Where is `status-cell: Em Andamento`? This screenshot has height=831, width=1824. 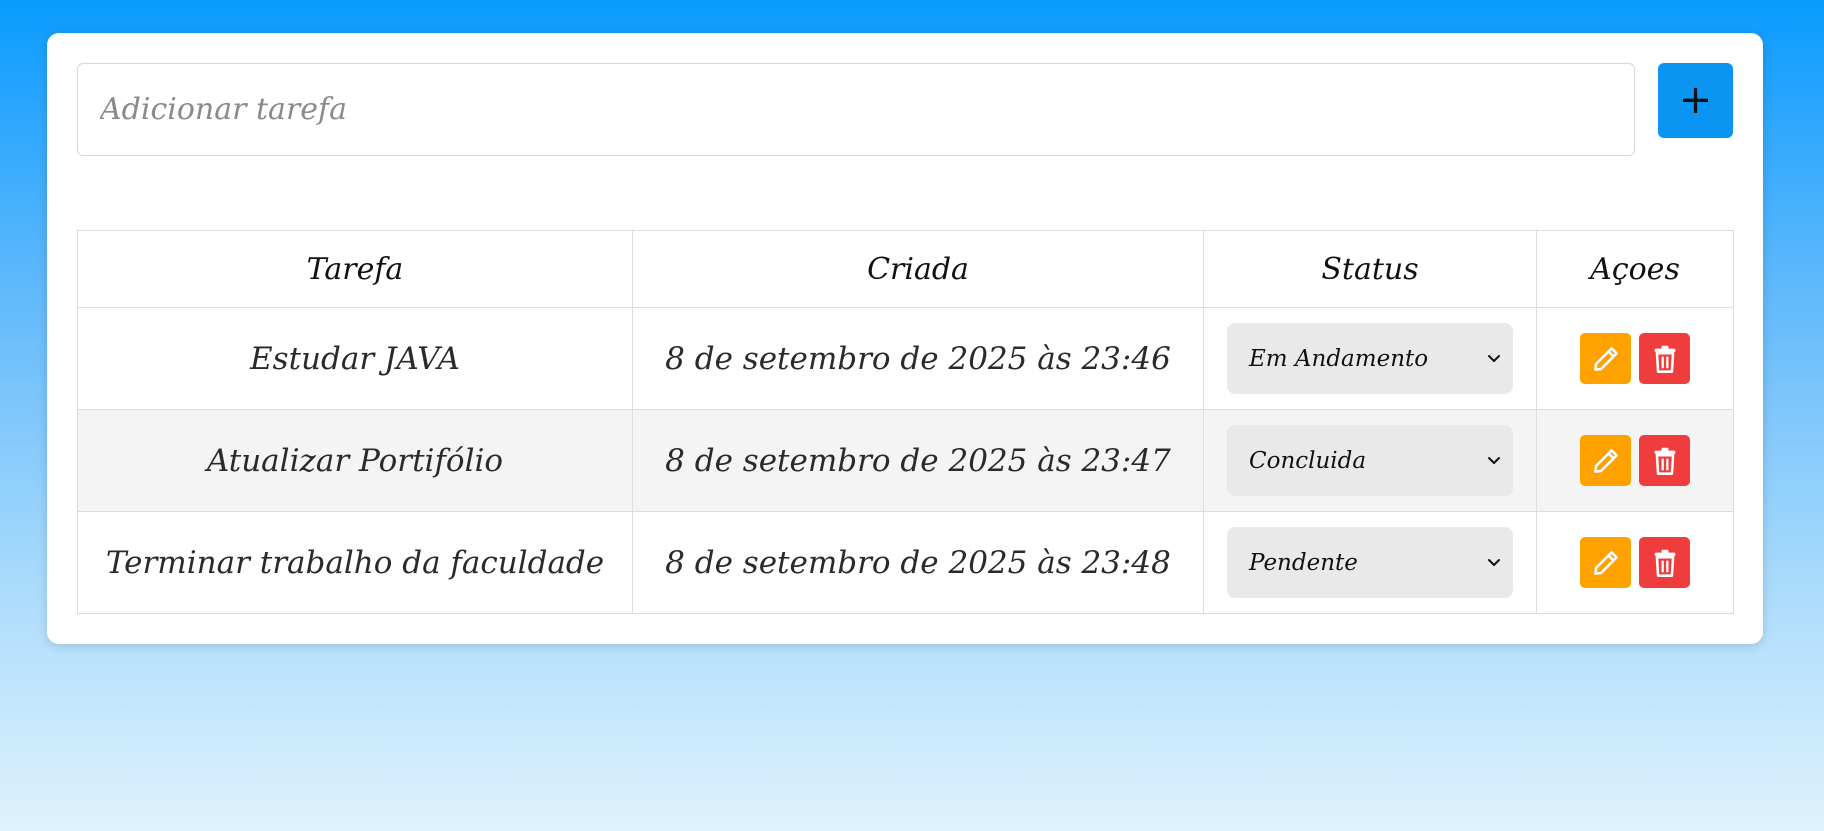
status-cell: Em Andamento is located at coordinates (1370, 358).